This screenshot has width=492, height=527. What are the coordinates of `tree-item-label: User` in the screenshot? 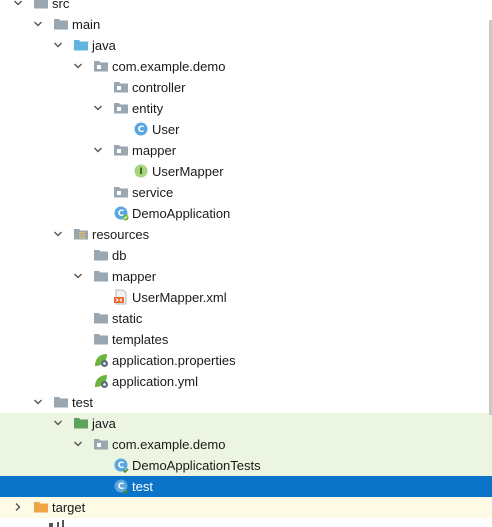 It's located at (166, 129).